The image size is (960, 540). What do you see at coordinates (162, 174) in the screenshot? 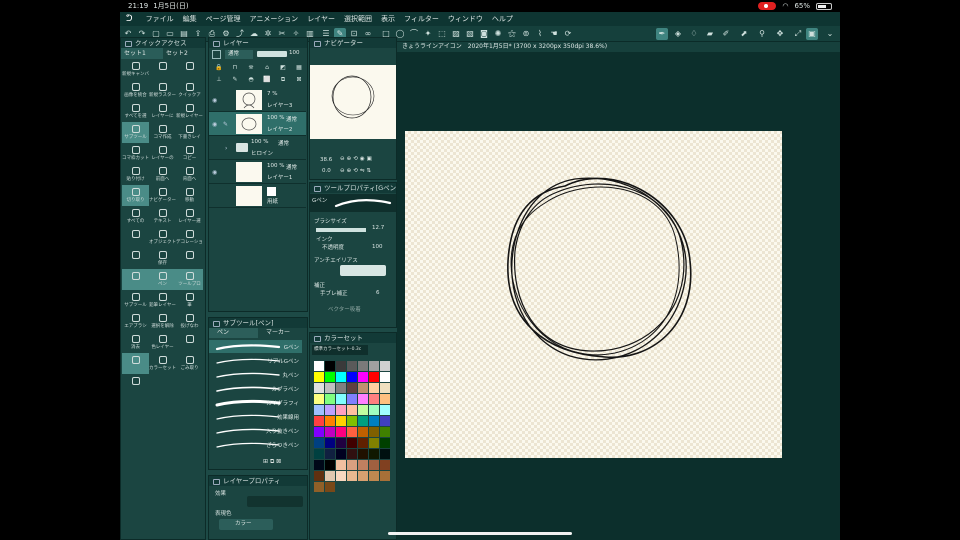
I see `quick-item: 前面へ` at bounding box center [162, 174].